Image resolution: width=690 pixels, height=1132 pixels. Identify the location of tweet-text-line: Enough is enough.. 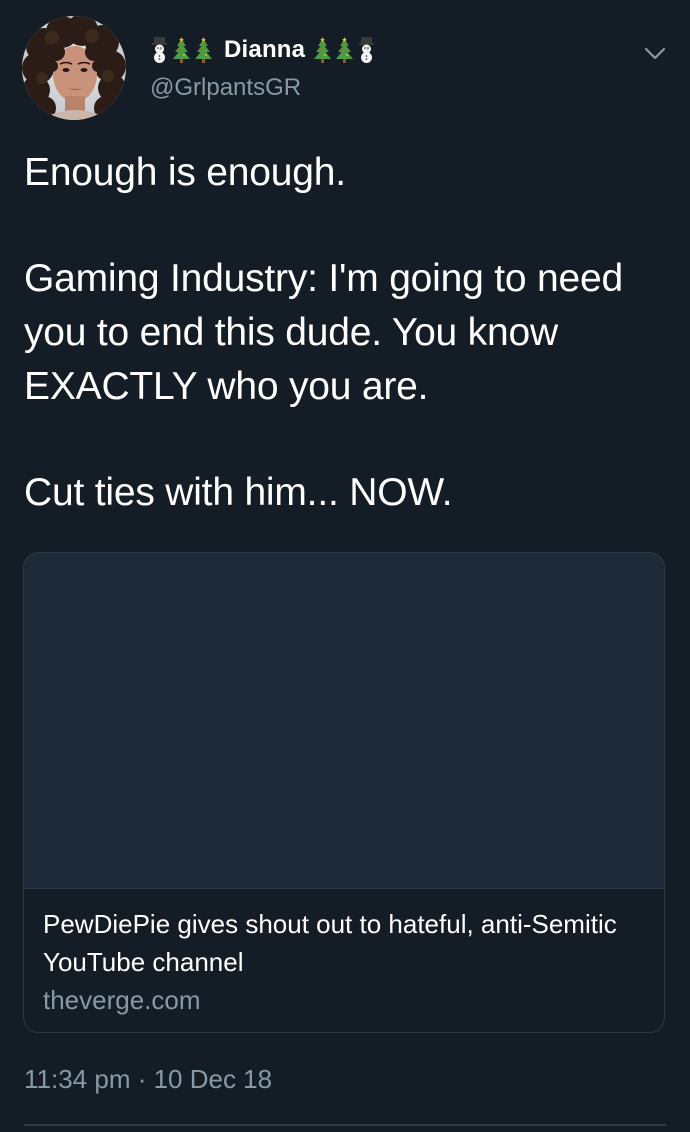
(185, 172).